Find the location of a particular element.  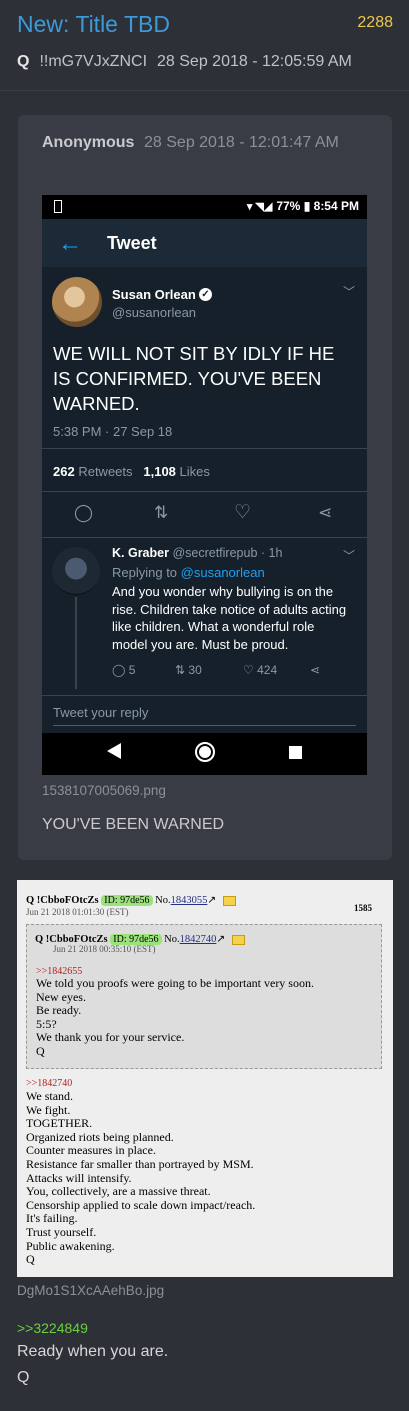

reply-link: >>3224849 is located at coordinates (52, 1328).